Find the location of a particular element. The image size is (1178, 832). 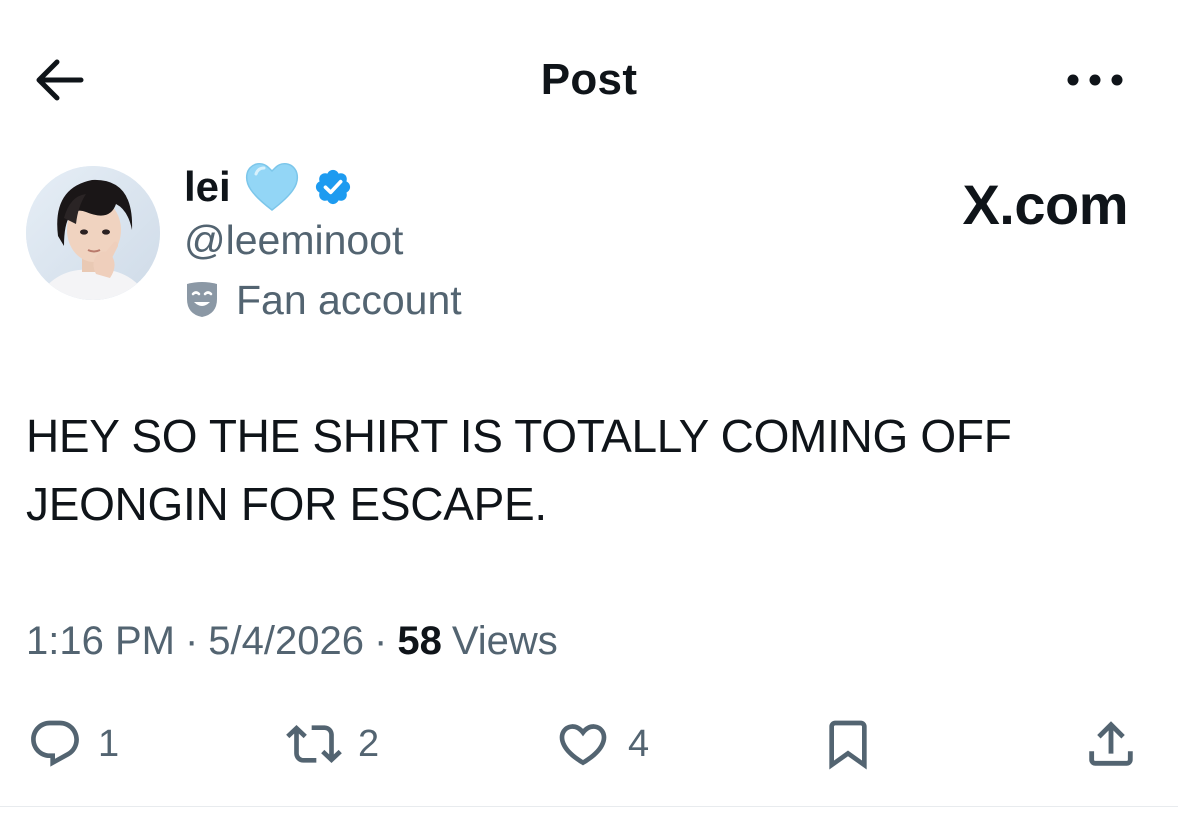

bottom-divider is located at coordinates (589, 806).